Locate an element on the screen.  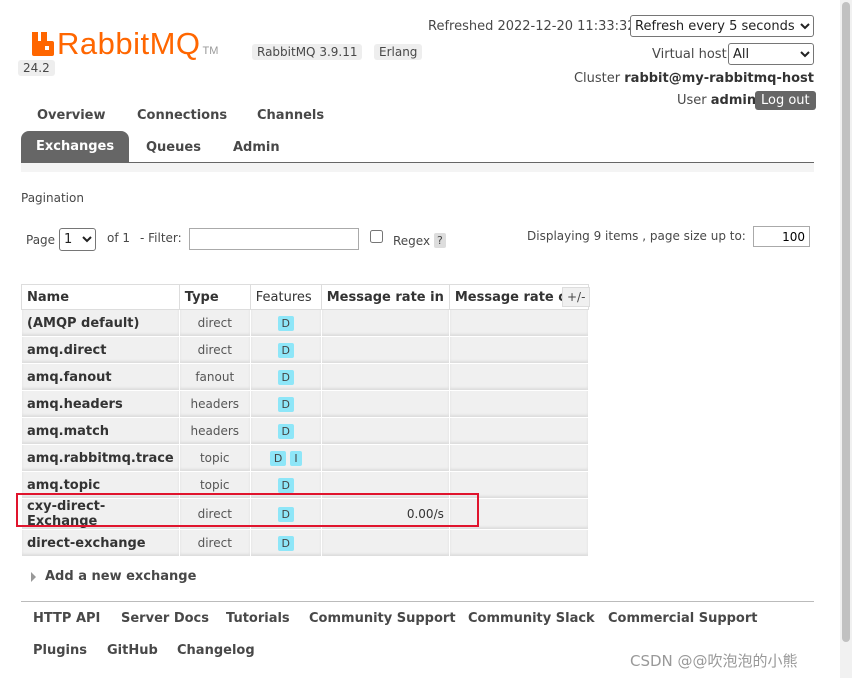
logout-button: Log out is located at coordinates (785, 100).